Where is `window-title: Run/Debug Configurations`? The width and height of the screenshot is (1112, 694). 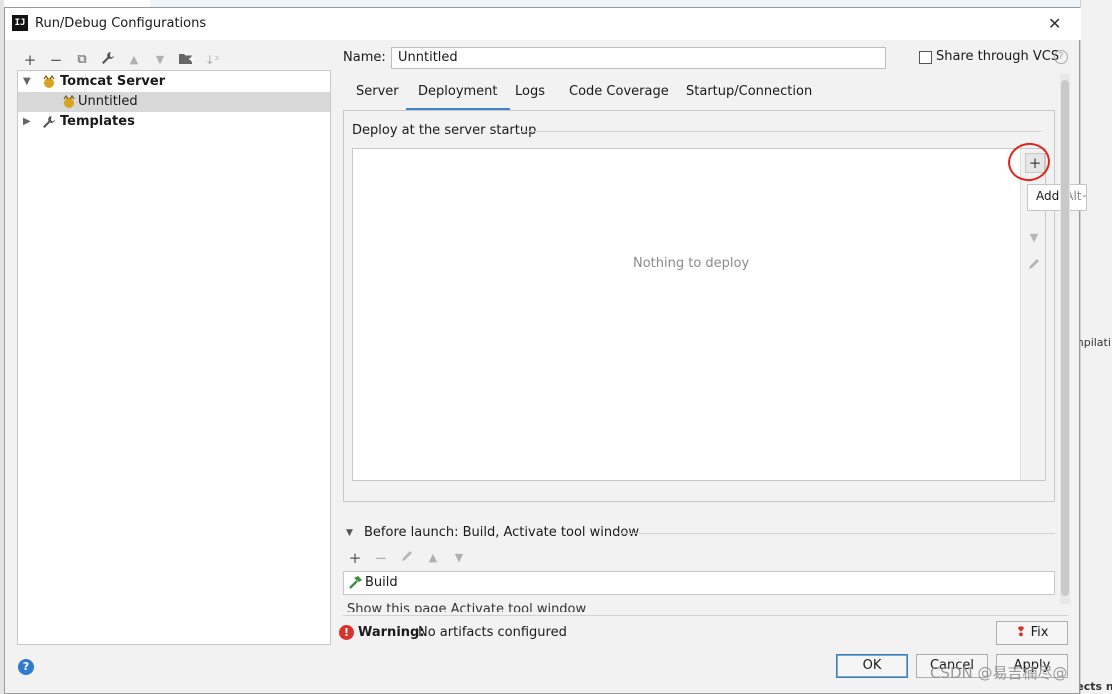 window-title: Run/Debug Configurations is located at coordinates (121, 23).